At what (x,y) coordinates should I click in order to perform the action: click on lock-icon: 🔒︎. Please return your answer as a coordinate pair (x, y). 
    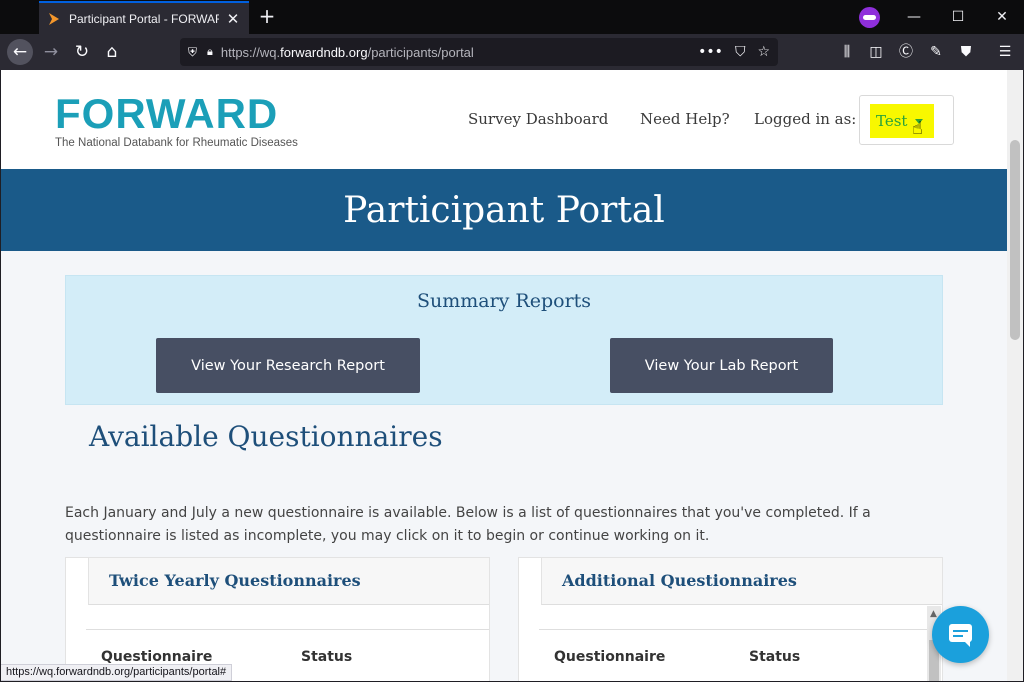
    Looking at the image, I should click on (210, 52).